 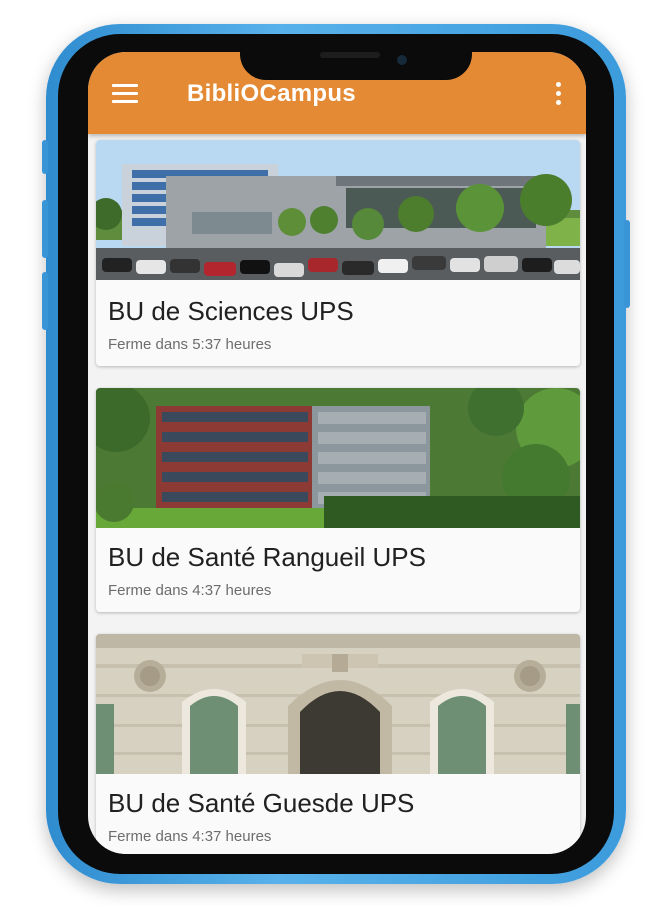 I want to click on library-hours-status: Ferme dans 5:37 heures, so click(x=190, y=344).